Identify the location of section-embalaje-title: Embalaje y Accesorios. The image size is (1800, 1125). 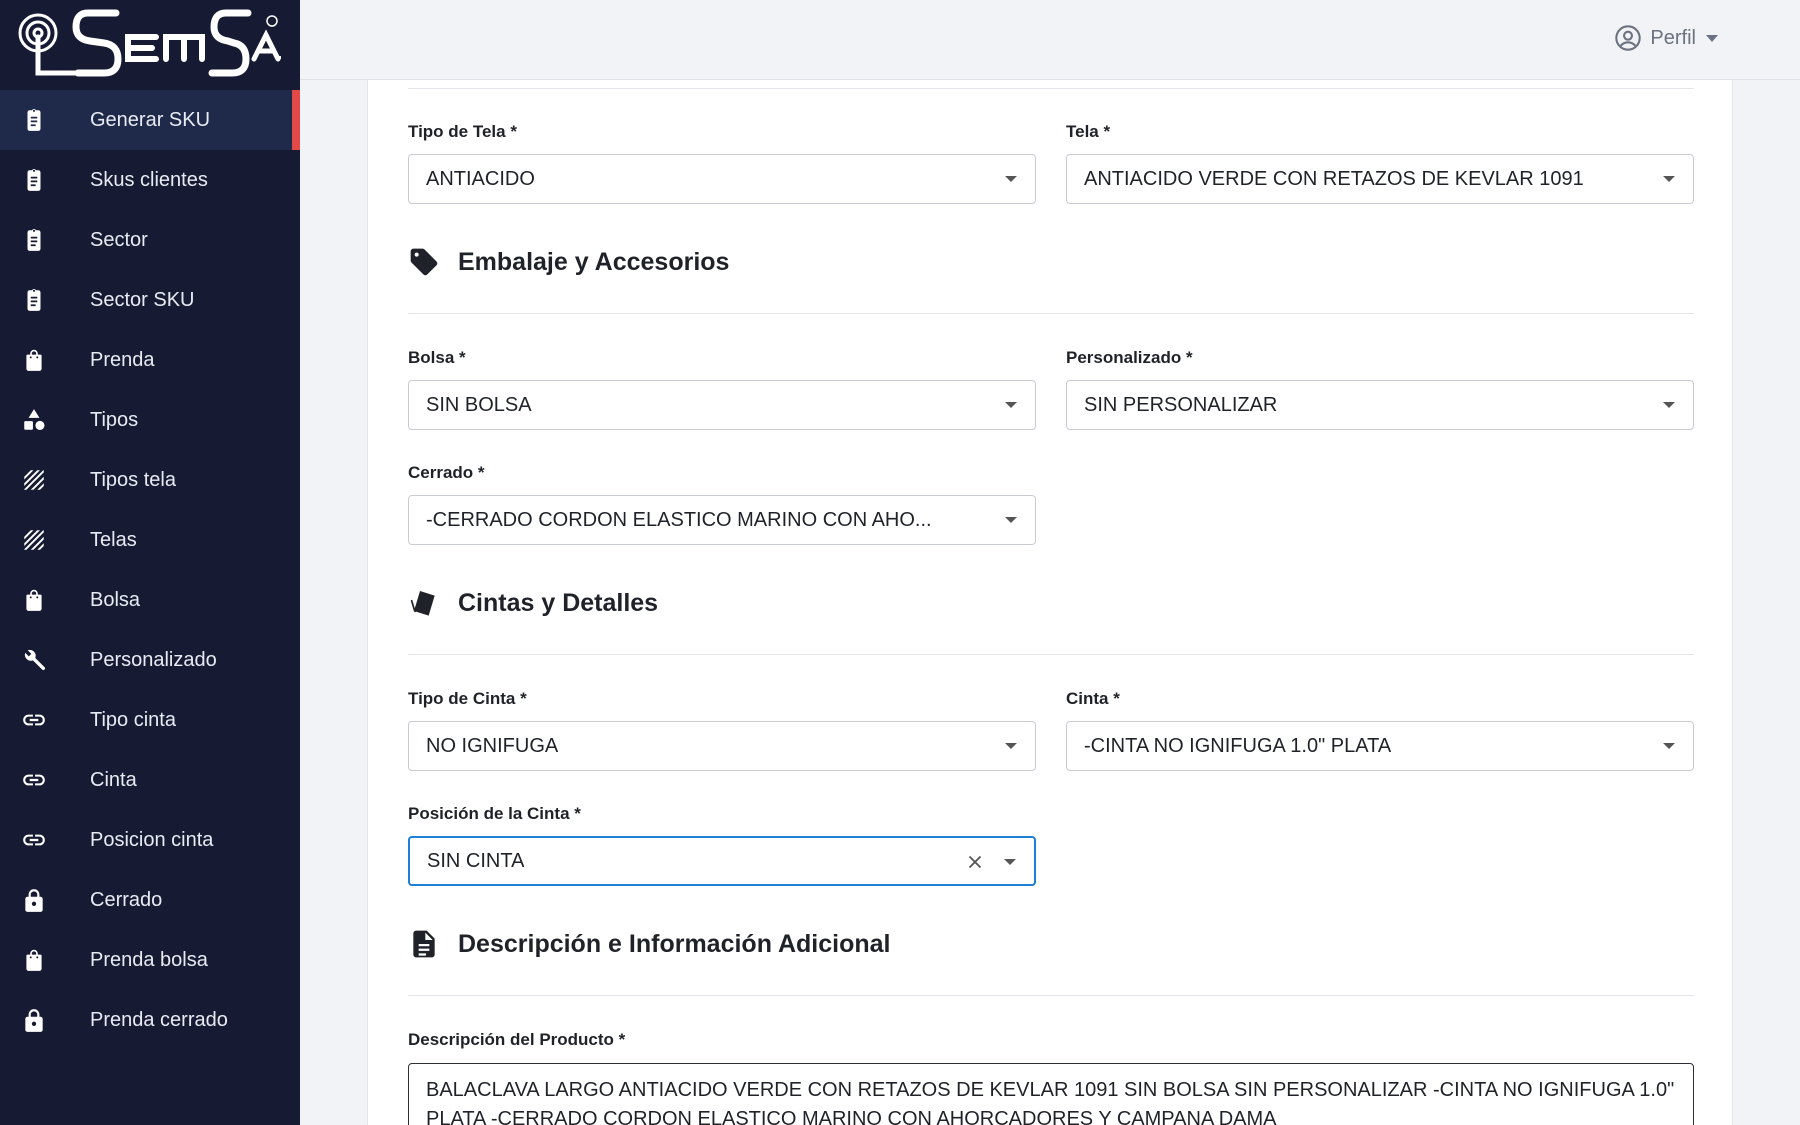
(568, 262).